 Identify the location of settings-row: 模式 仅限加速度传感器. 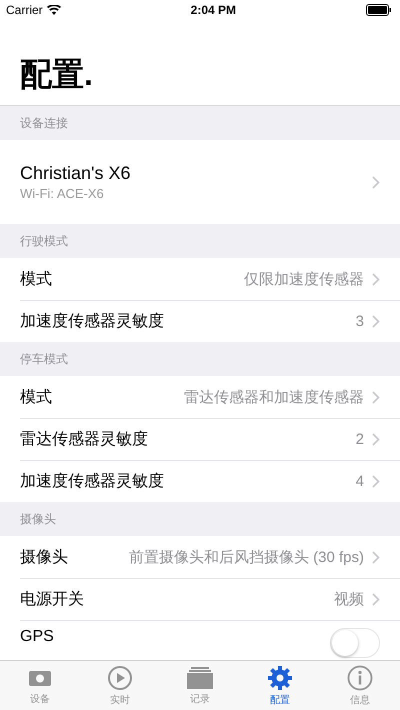
(200, 279).